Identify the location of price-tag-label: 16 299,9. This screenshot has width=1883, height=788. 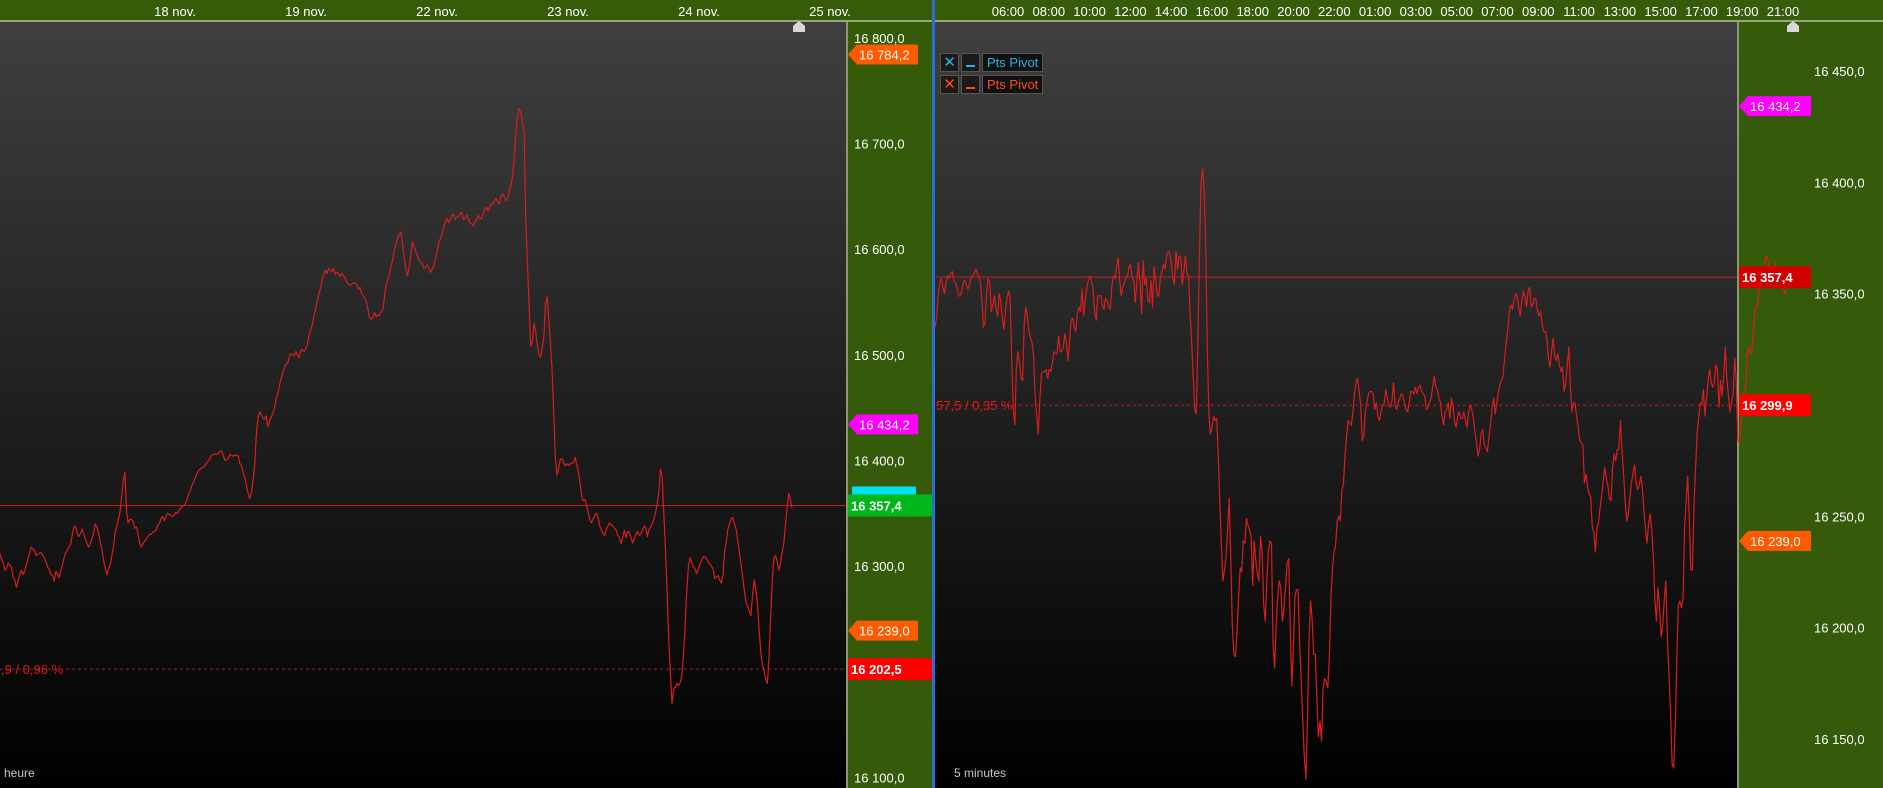
(1767, 405).